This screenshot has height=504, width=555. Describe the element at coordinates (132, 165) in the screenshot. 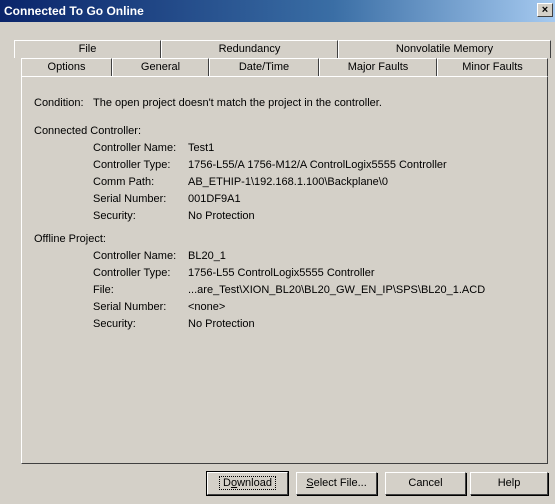

I see `connected-type-label: Controller Type:` at that location.